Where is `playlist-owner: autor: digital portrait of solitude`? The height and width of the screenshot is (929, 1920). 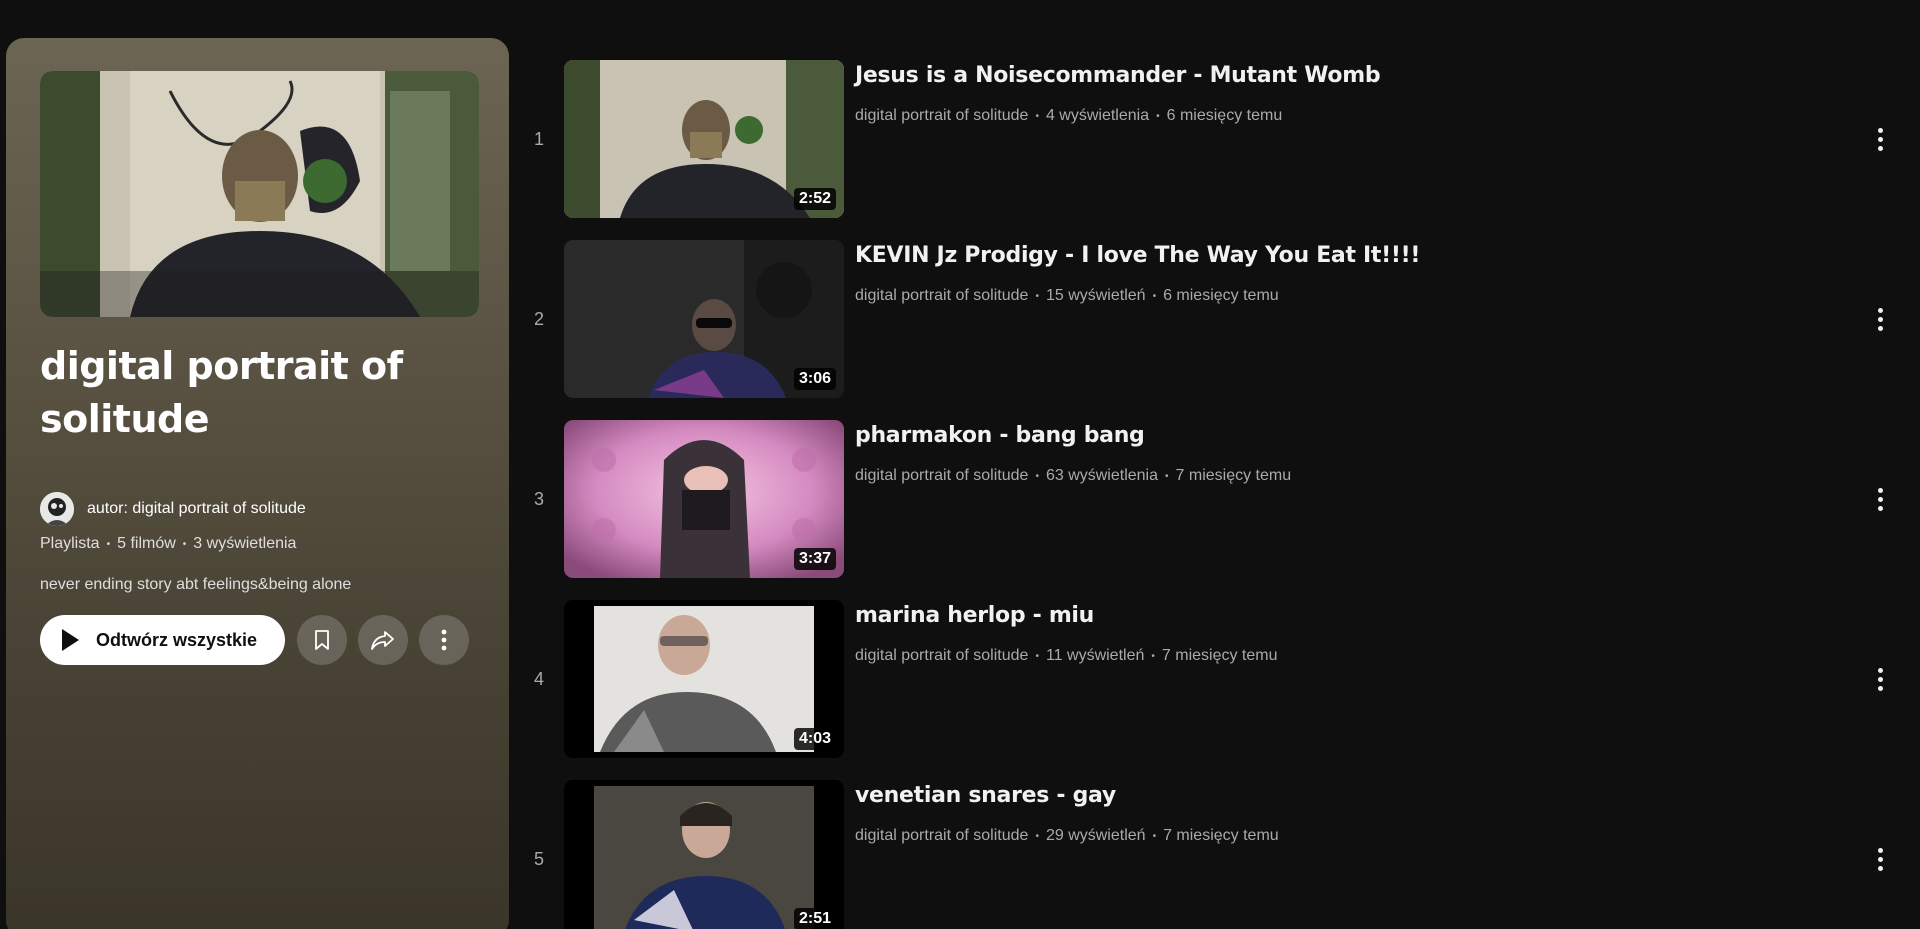
playlist-owner: autor: digital portrait of solitude is located at coordinates (196, 509).